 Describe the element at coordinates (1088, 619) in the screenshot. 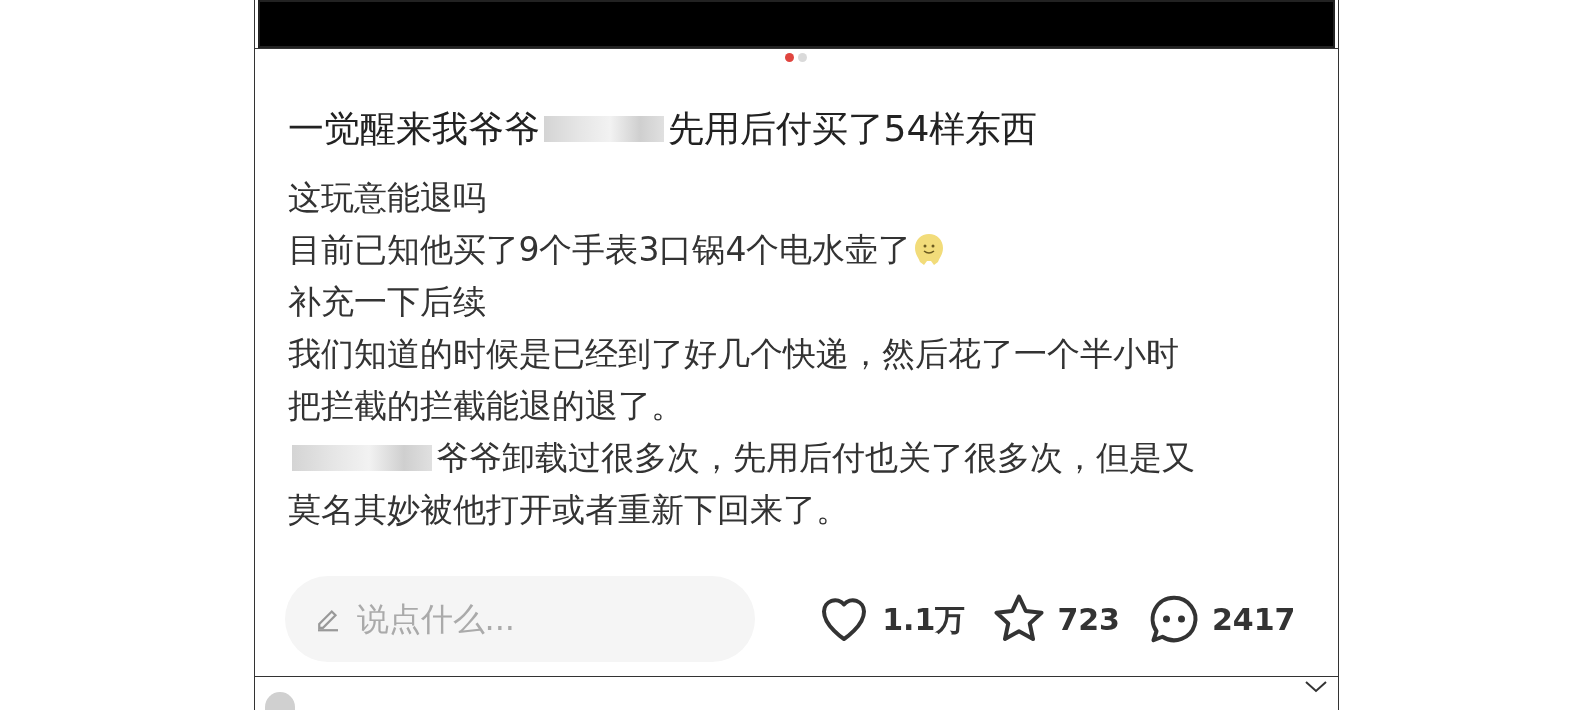

I see `action-count: 723` at that location.